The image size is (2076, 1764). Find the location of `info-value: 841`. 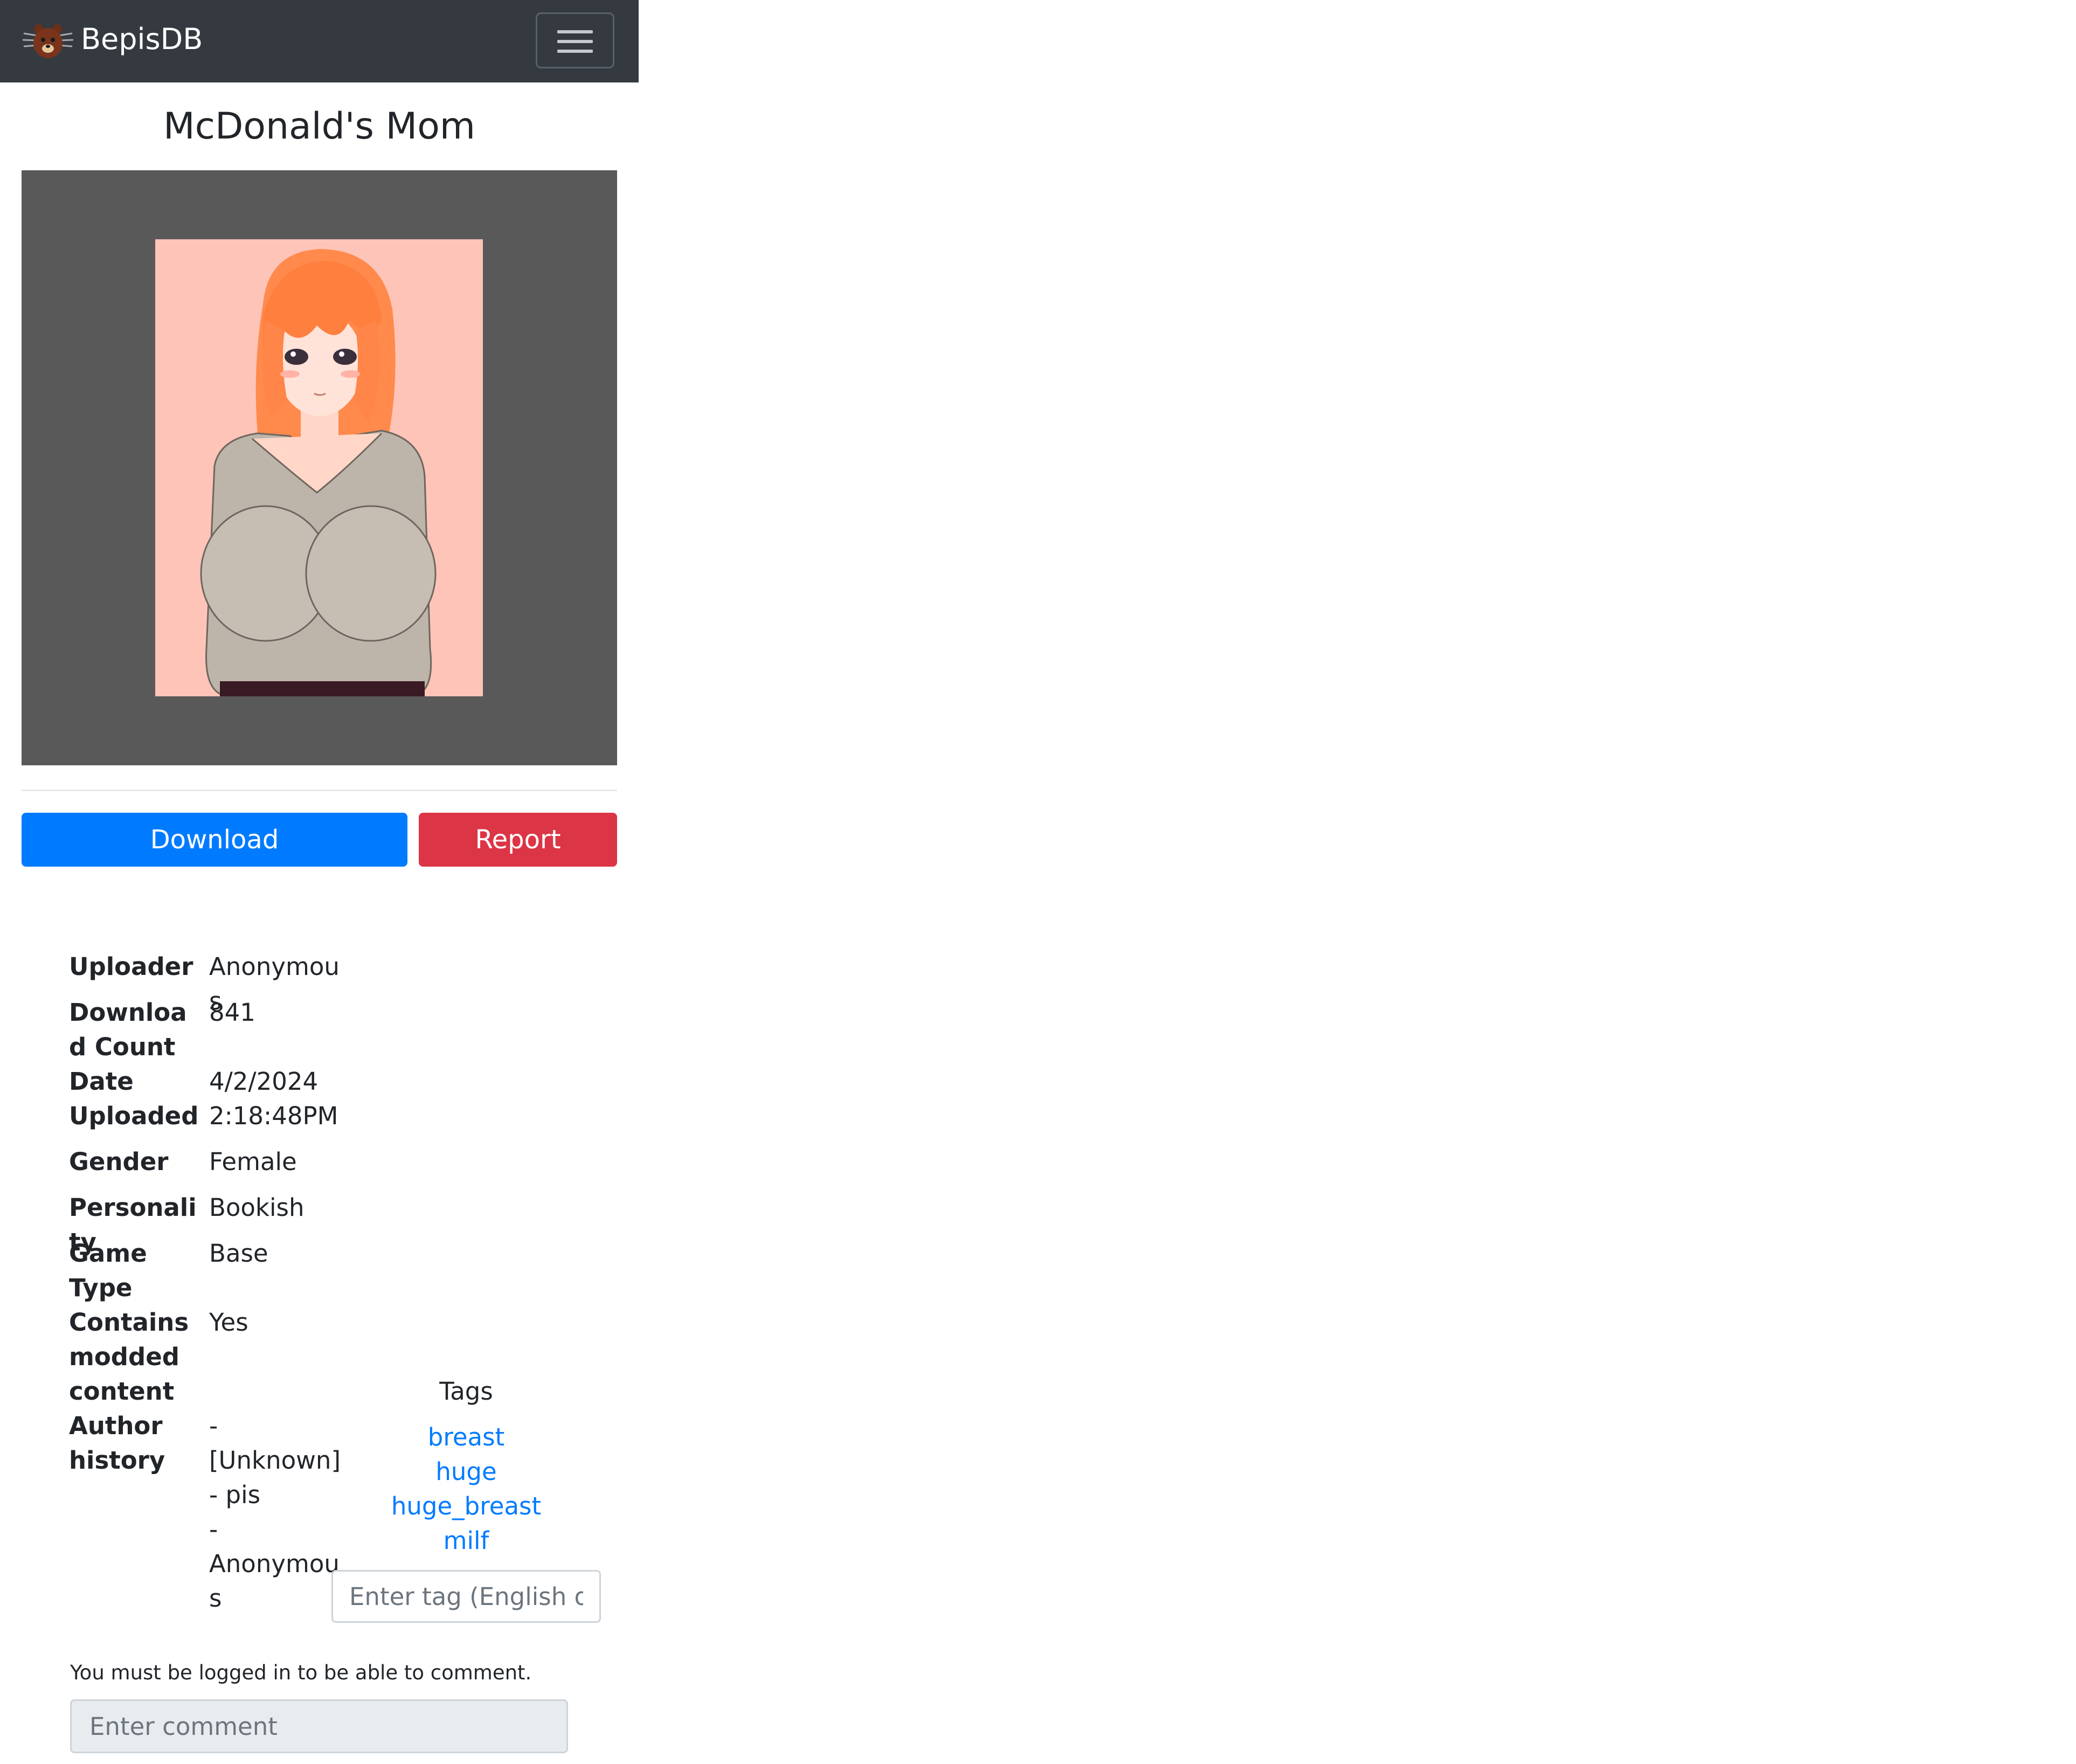

info-value: 841 is located at coordinates (232, 1012).